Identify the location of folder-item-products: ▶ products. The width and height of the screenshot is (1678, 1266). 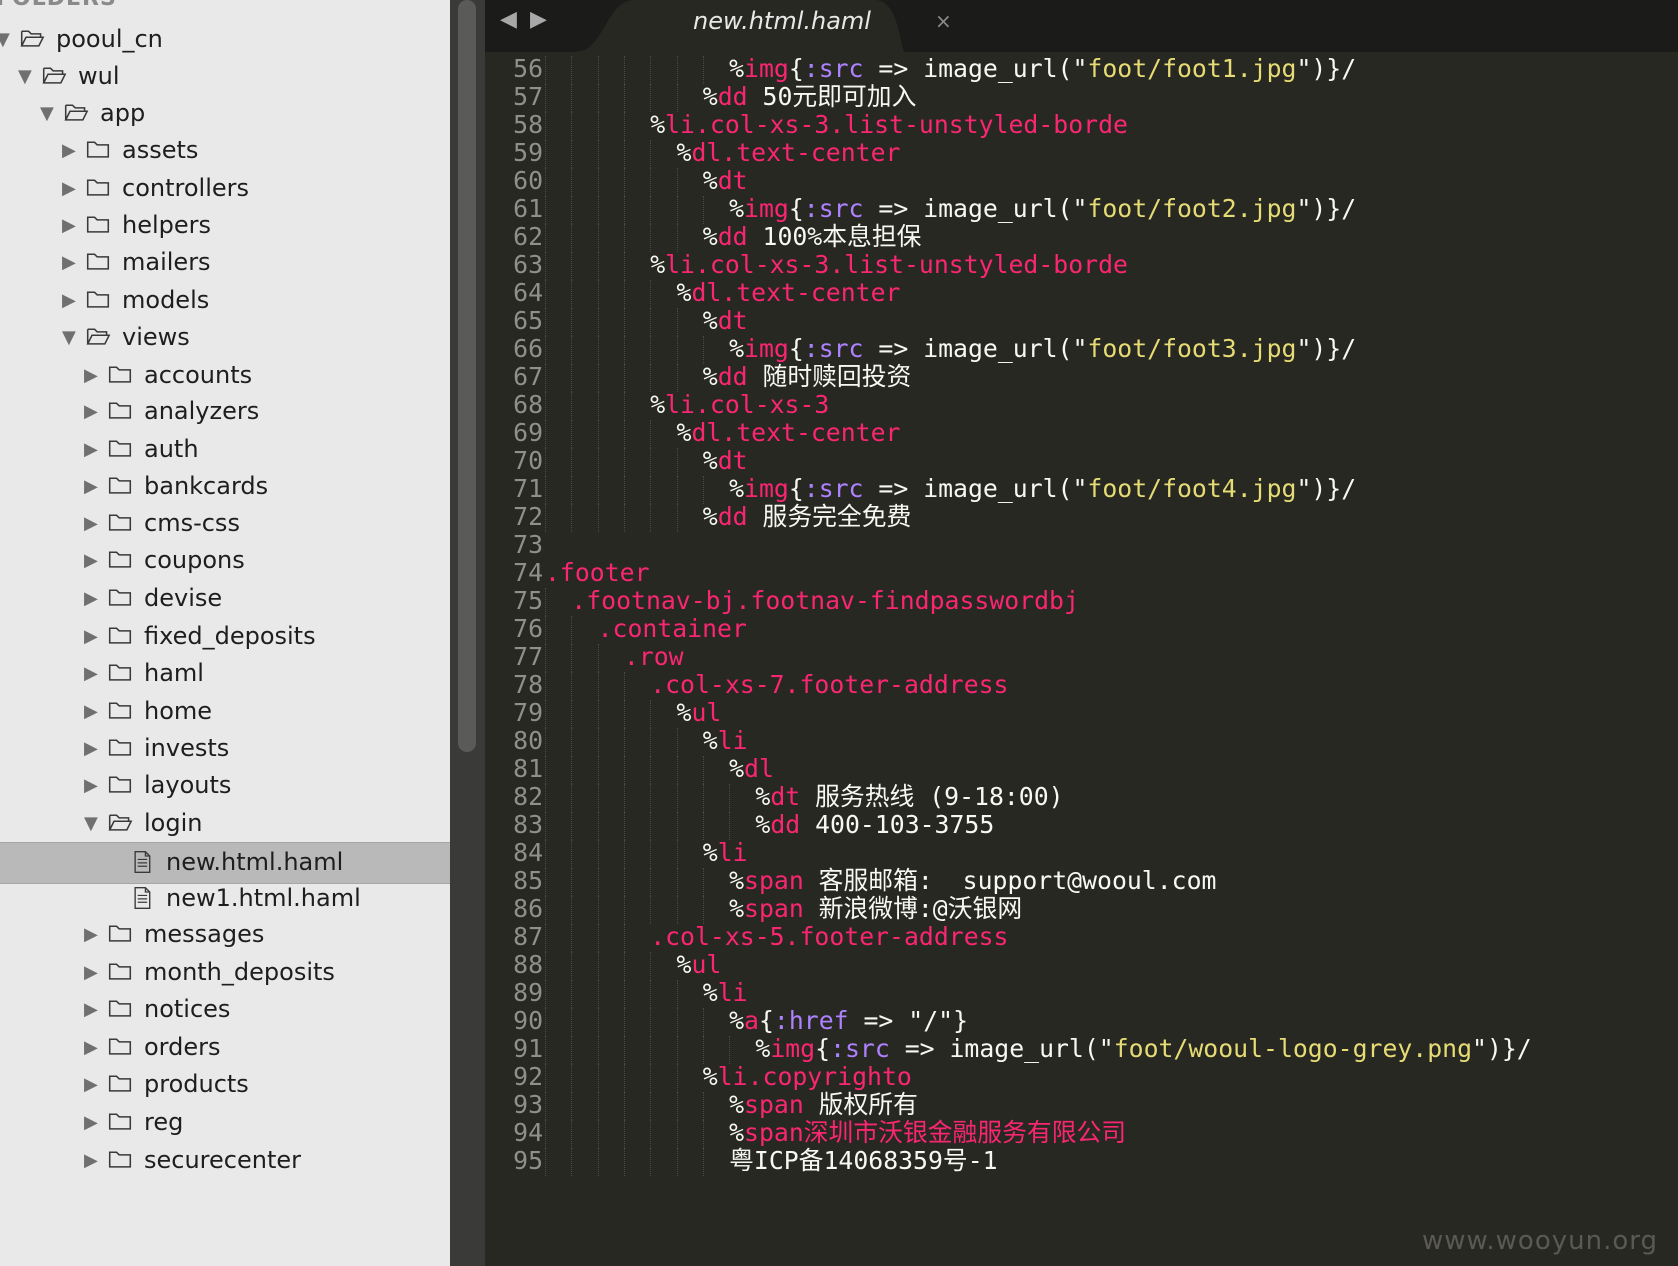
(225, 1085).